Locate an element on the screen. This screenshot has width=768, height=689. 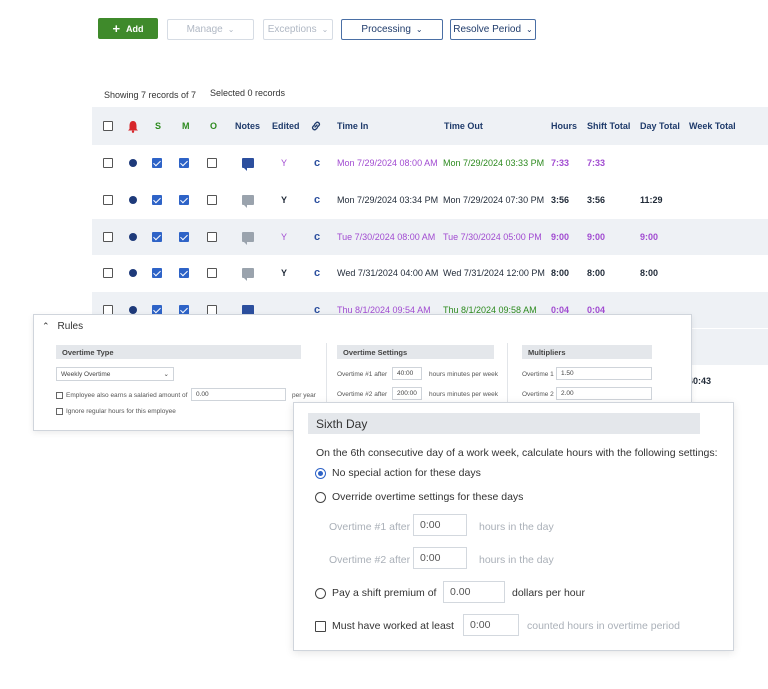
column-s-icon: S is located at coordinates (158, 126).